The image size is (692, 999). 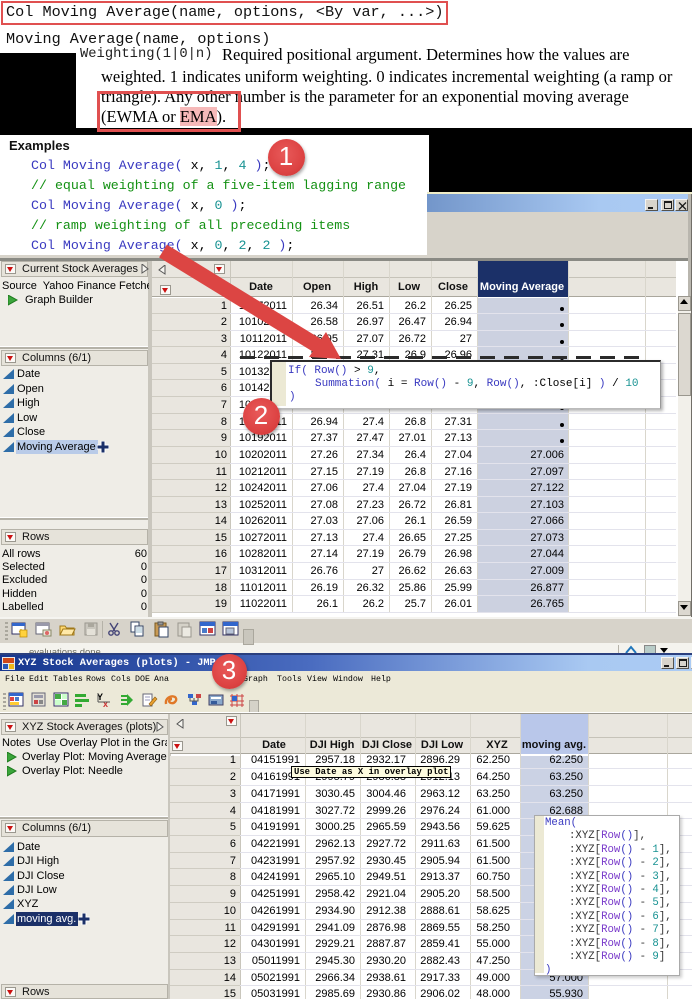 What do you see at coordinates (105, 704) in the screenshot?
I see `svg-text: x` at bounding box center [105, 704].